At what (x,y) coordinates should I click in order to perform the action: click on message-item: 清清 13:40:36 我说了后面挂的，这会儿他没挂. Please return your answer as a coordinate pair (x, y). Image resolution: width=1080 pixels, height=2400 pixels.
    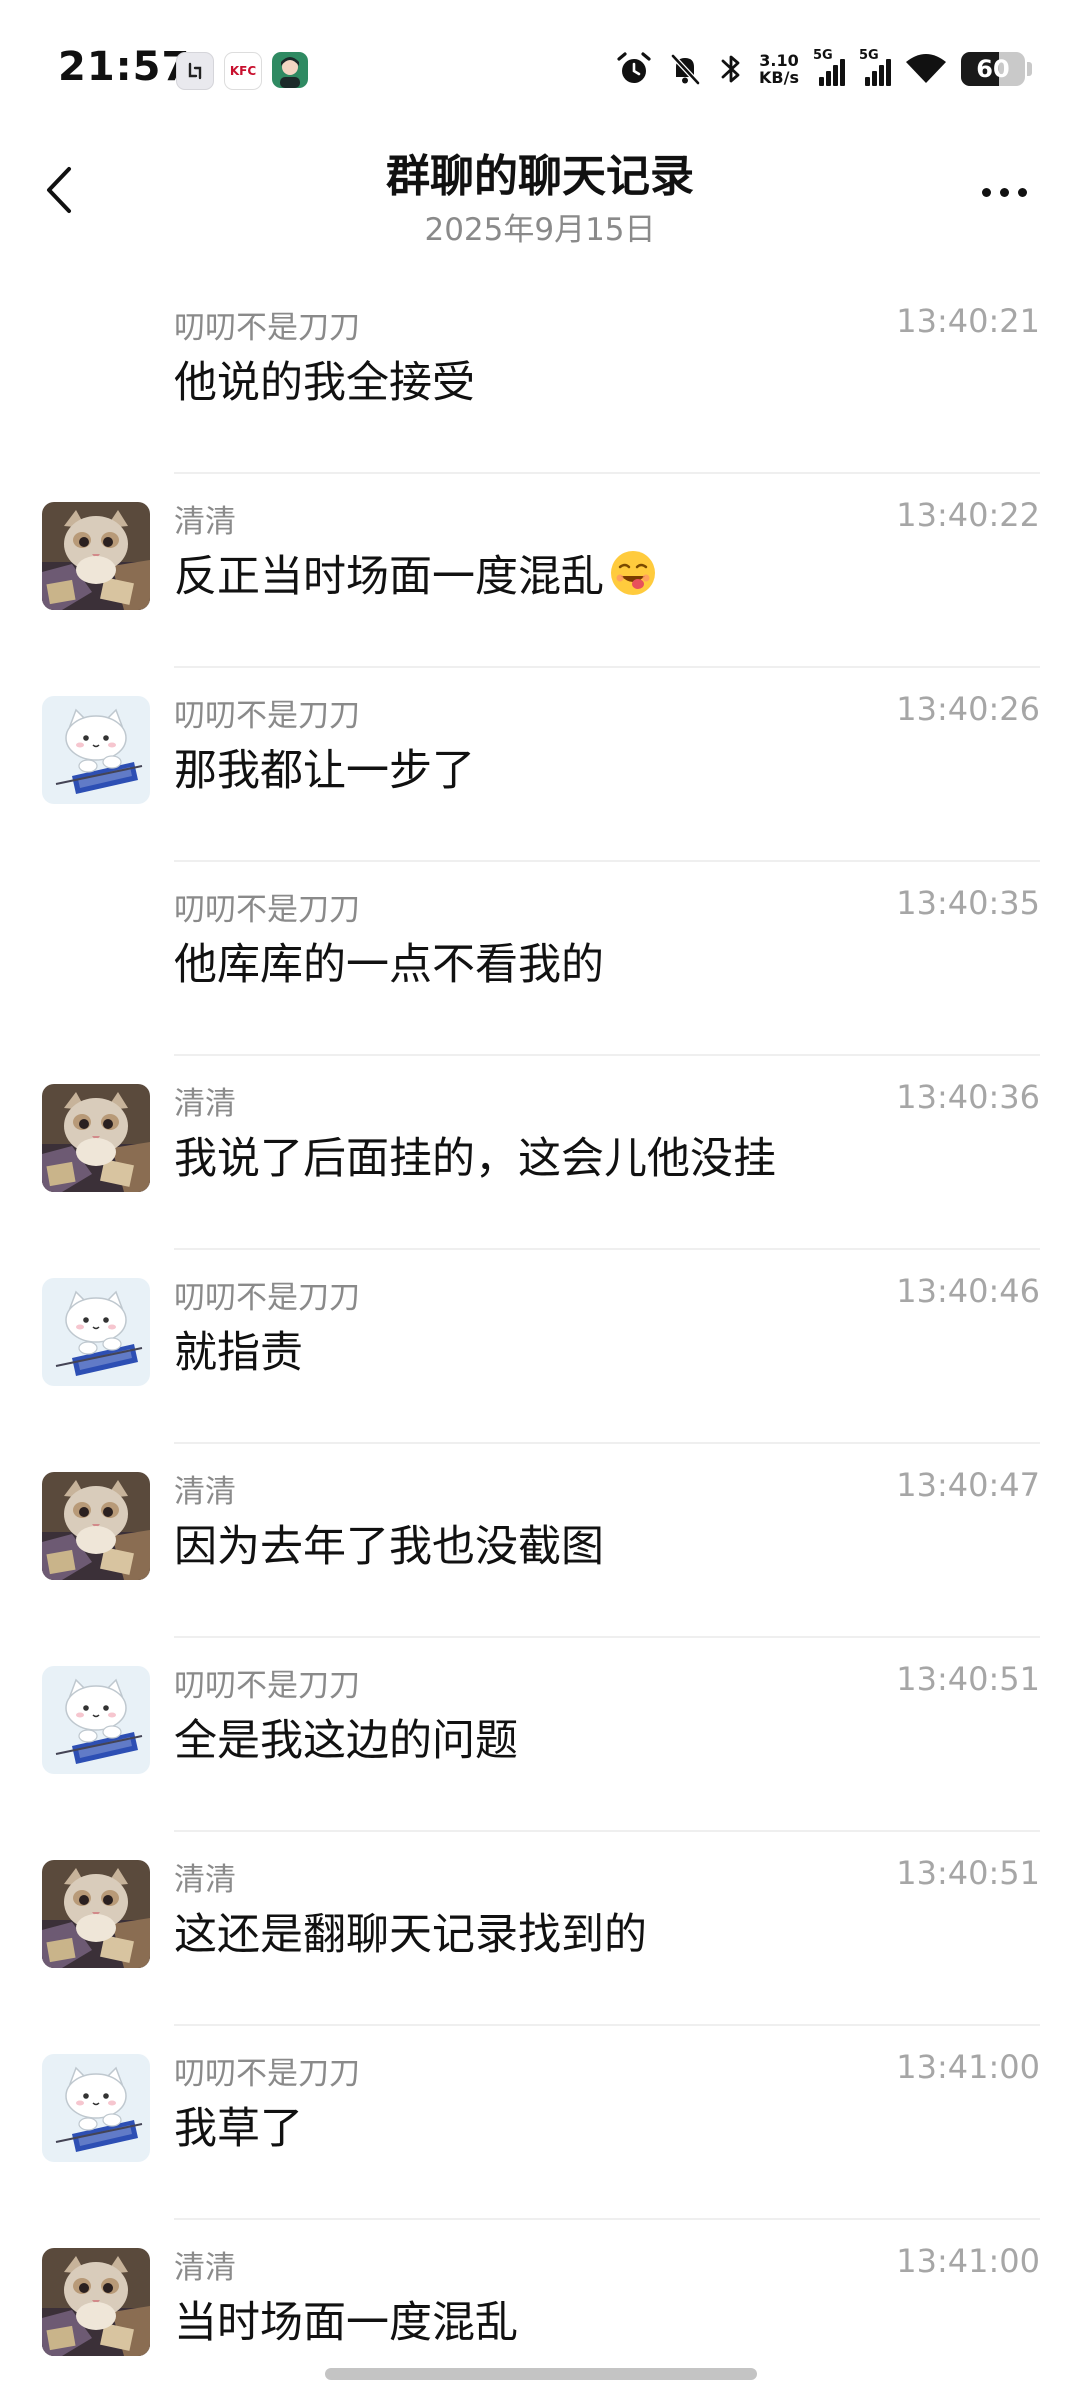
    Looking at the image, I should click on (540, 1153).